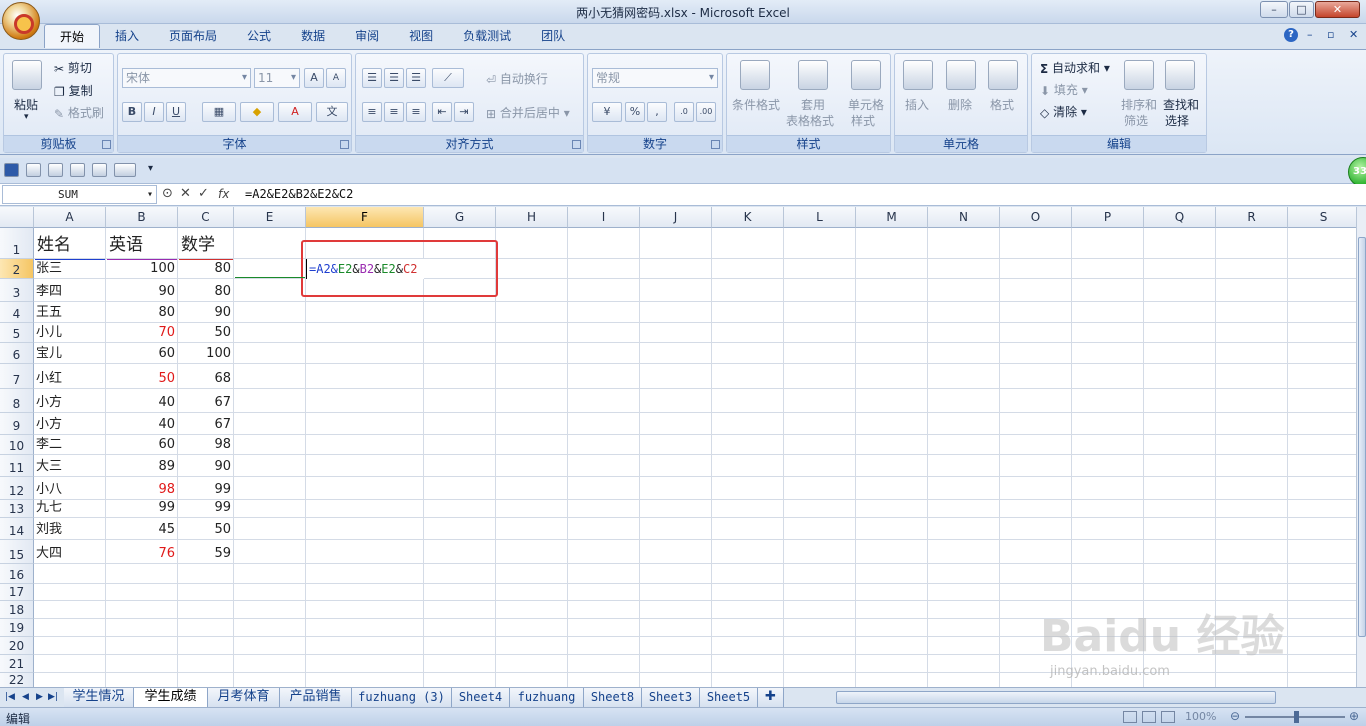 This screenshot has width=1366, height=726. Describe the element at coordinates (1075, 67) in the screenshot. I see `autosum-button: Σ 自动求和 ▾` at that location.